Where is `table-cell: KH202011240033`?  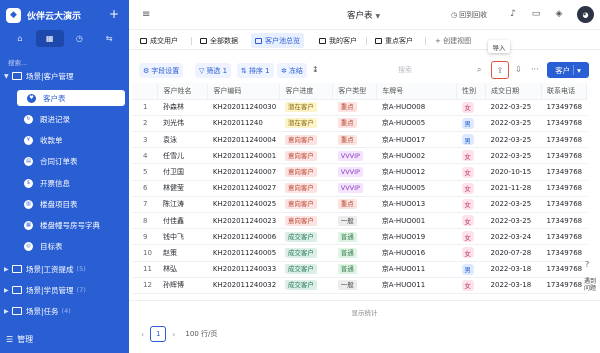
table-cell: KH202011240033 is located at coordinates (243, 269).